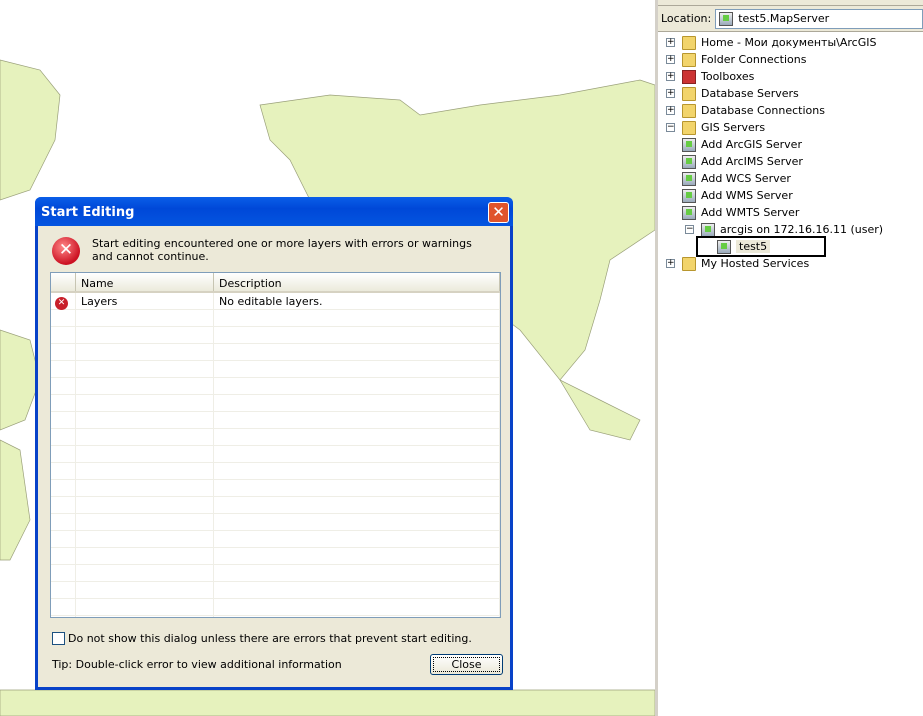 The image size is (923, 716). Describe the element at coordinates (802, 229) in the screenshot. I see `tree-item-label: arcgis on 172.16.16.11 (user)` at that location.